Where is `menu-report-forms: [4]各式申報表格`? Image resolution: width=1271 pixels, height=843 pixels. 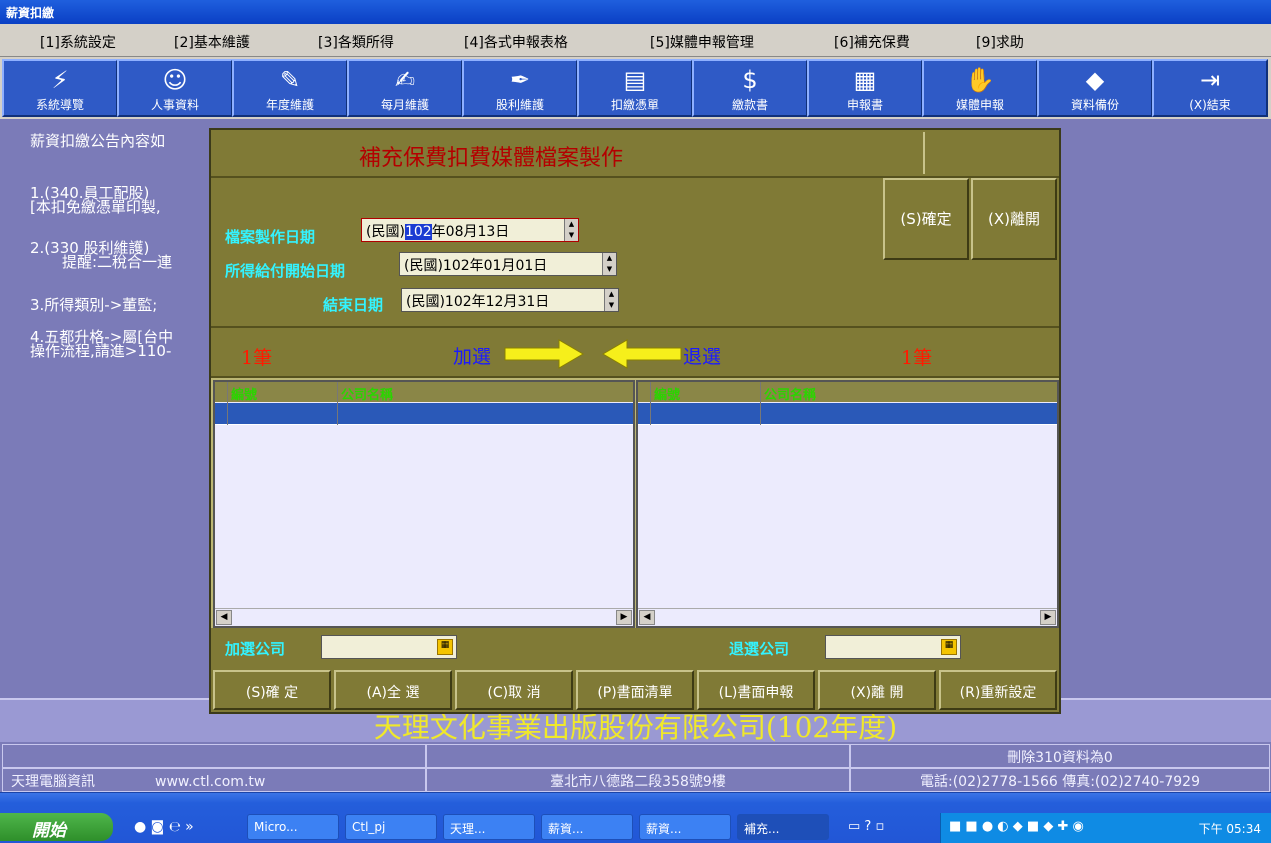
menu-report-forms: [4]各式申報表格 is located at coordinates (516, 42).